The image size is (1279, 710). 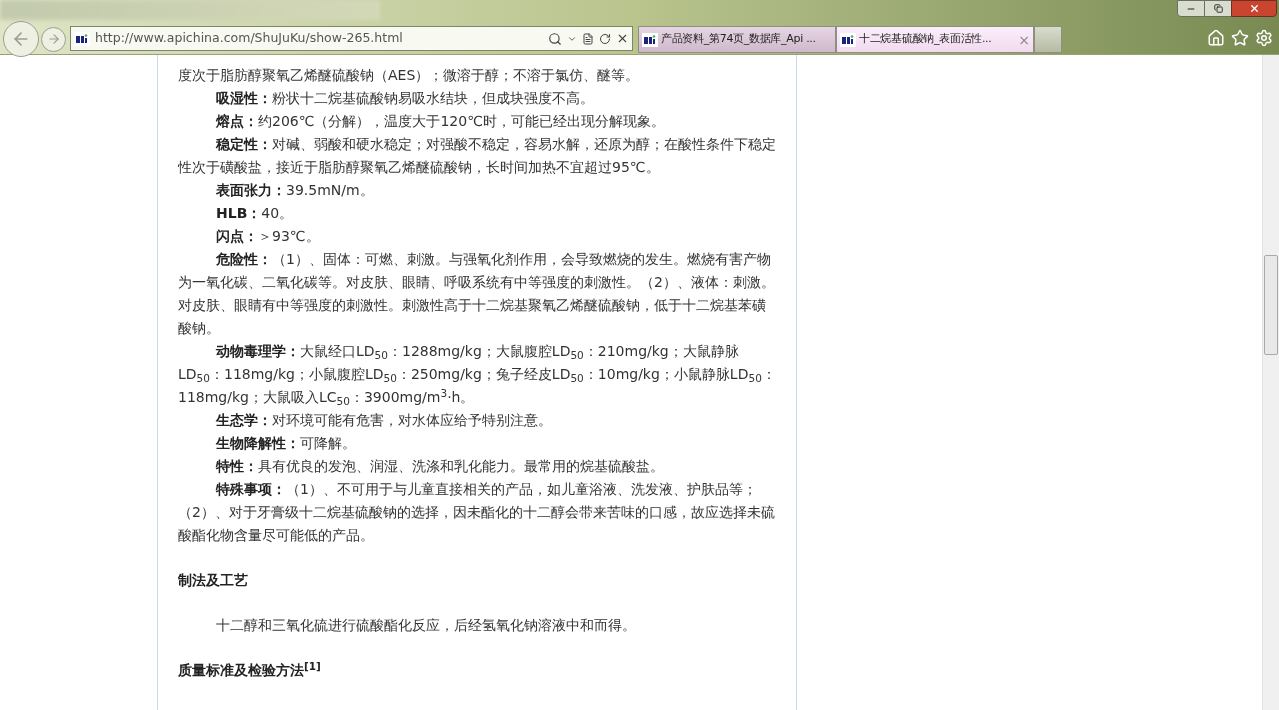 What do you see at coordinates (286, 443) in the screenshot?
I see `property-paragraph: 生物降解性：可降解。` at bounding box center [286, 443].